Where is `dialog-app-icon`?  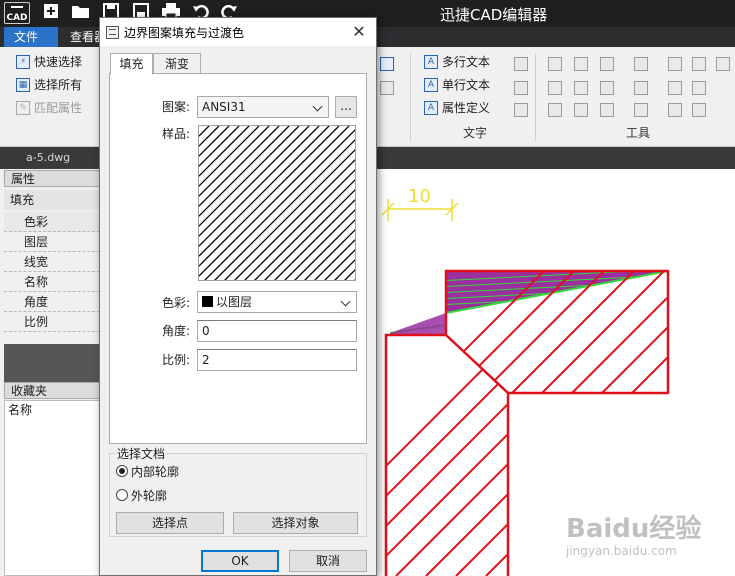
dialog-app-icon is located at coordinates (112, 32).